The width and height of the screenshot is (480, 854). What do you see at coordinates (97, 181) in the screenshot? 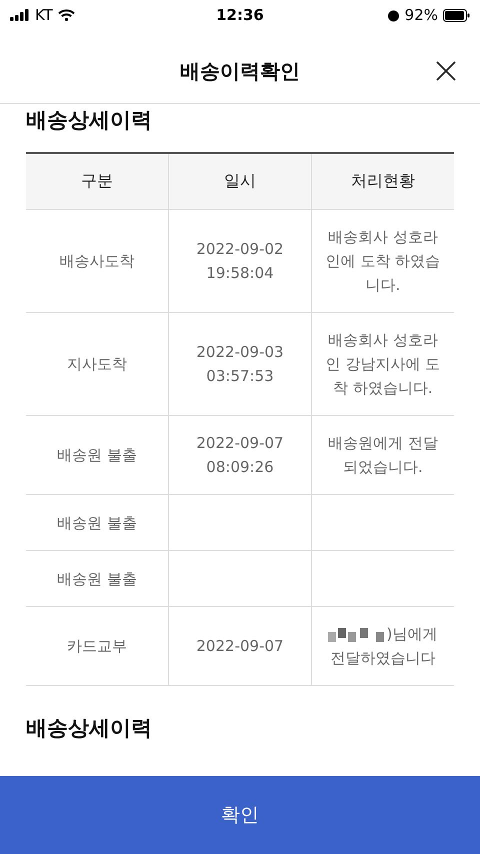
I see `column-header: 구분` at bounding box center [97, 181].